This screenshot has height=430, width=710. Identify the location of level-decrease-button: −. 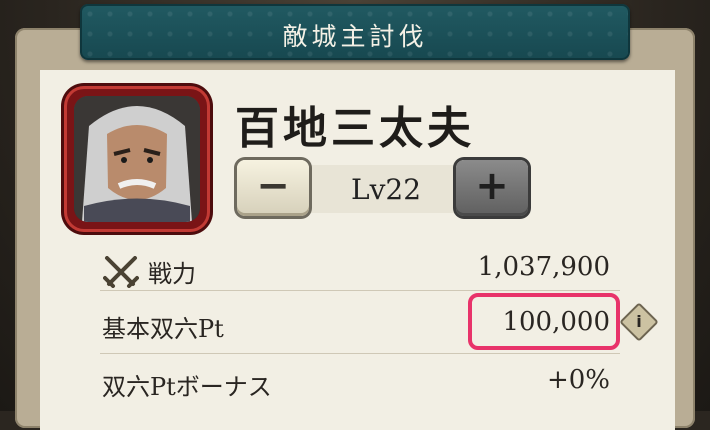
(273, 188).